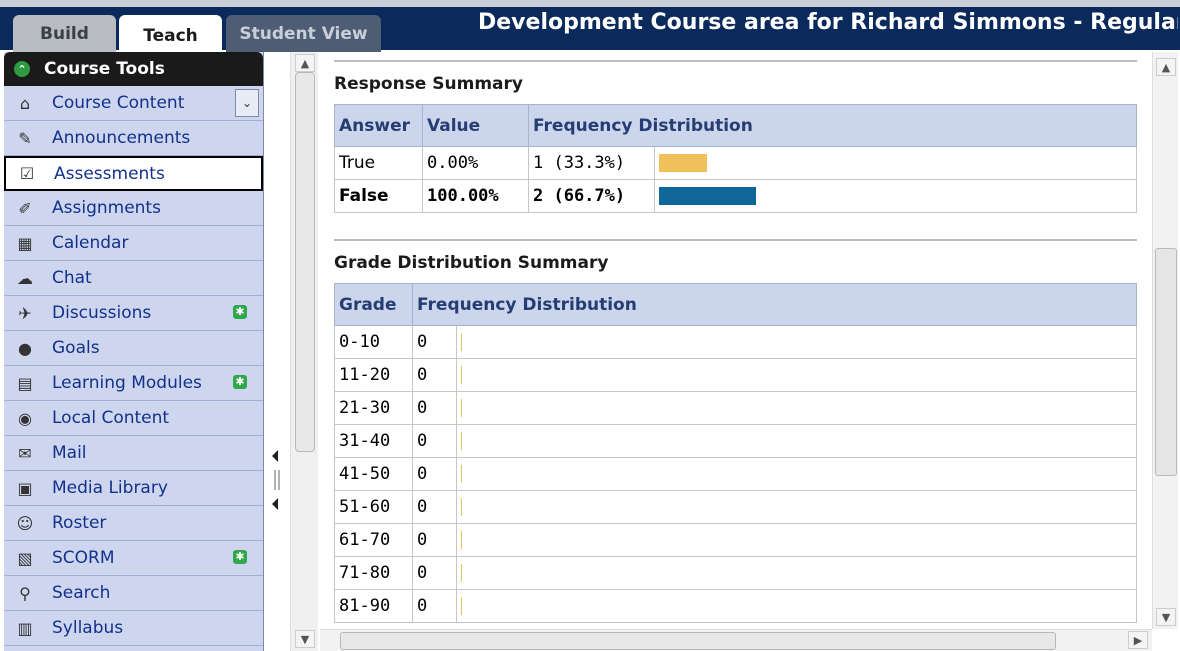 The image size is (1180, 651). What do you see at coordinates (25, 488) in the screenshot?
I see `media-icon: ▣` at bounding box center [25, 488].